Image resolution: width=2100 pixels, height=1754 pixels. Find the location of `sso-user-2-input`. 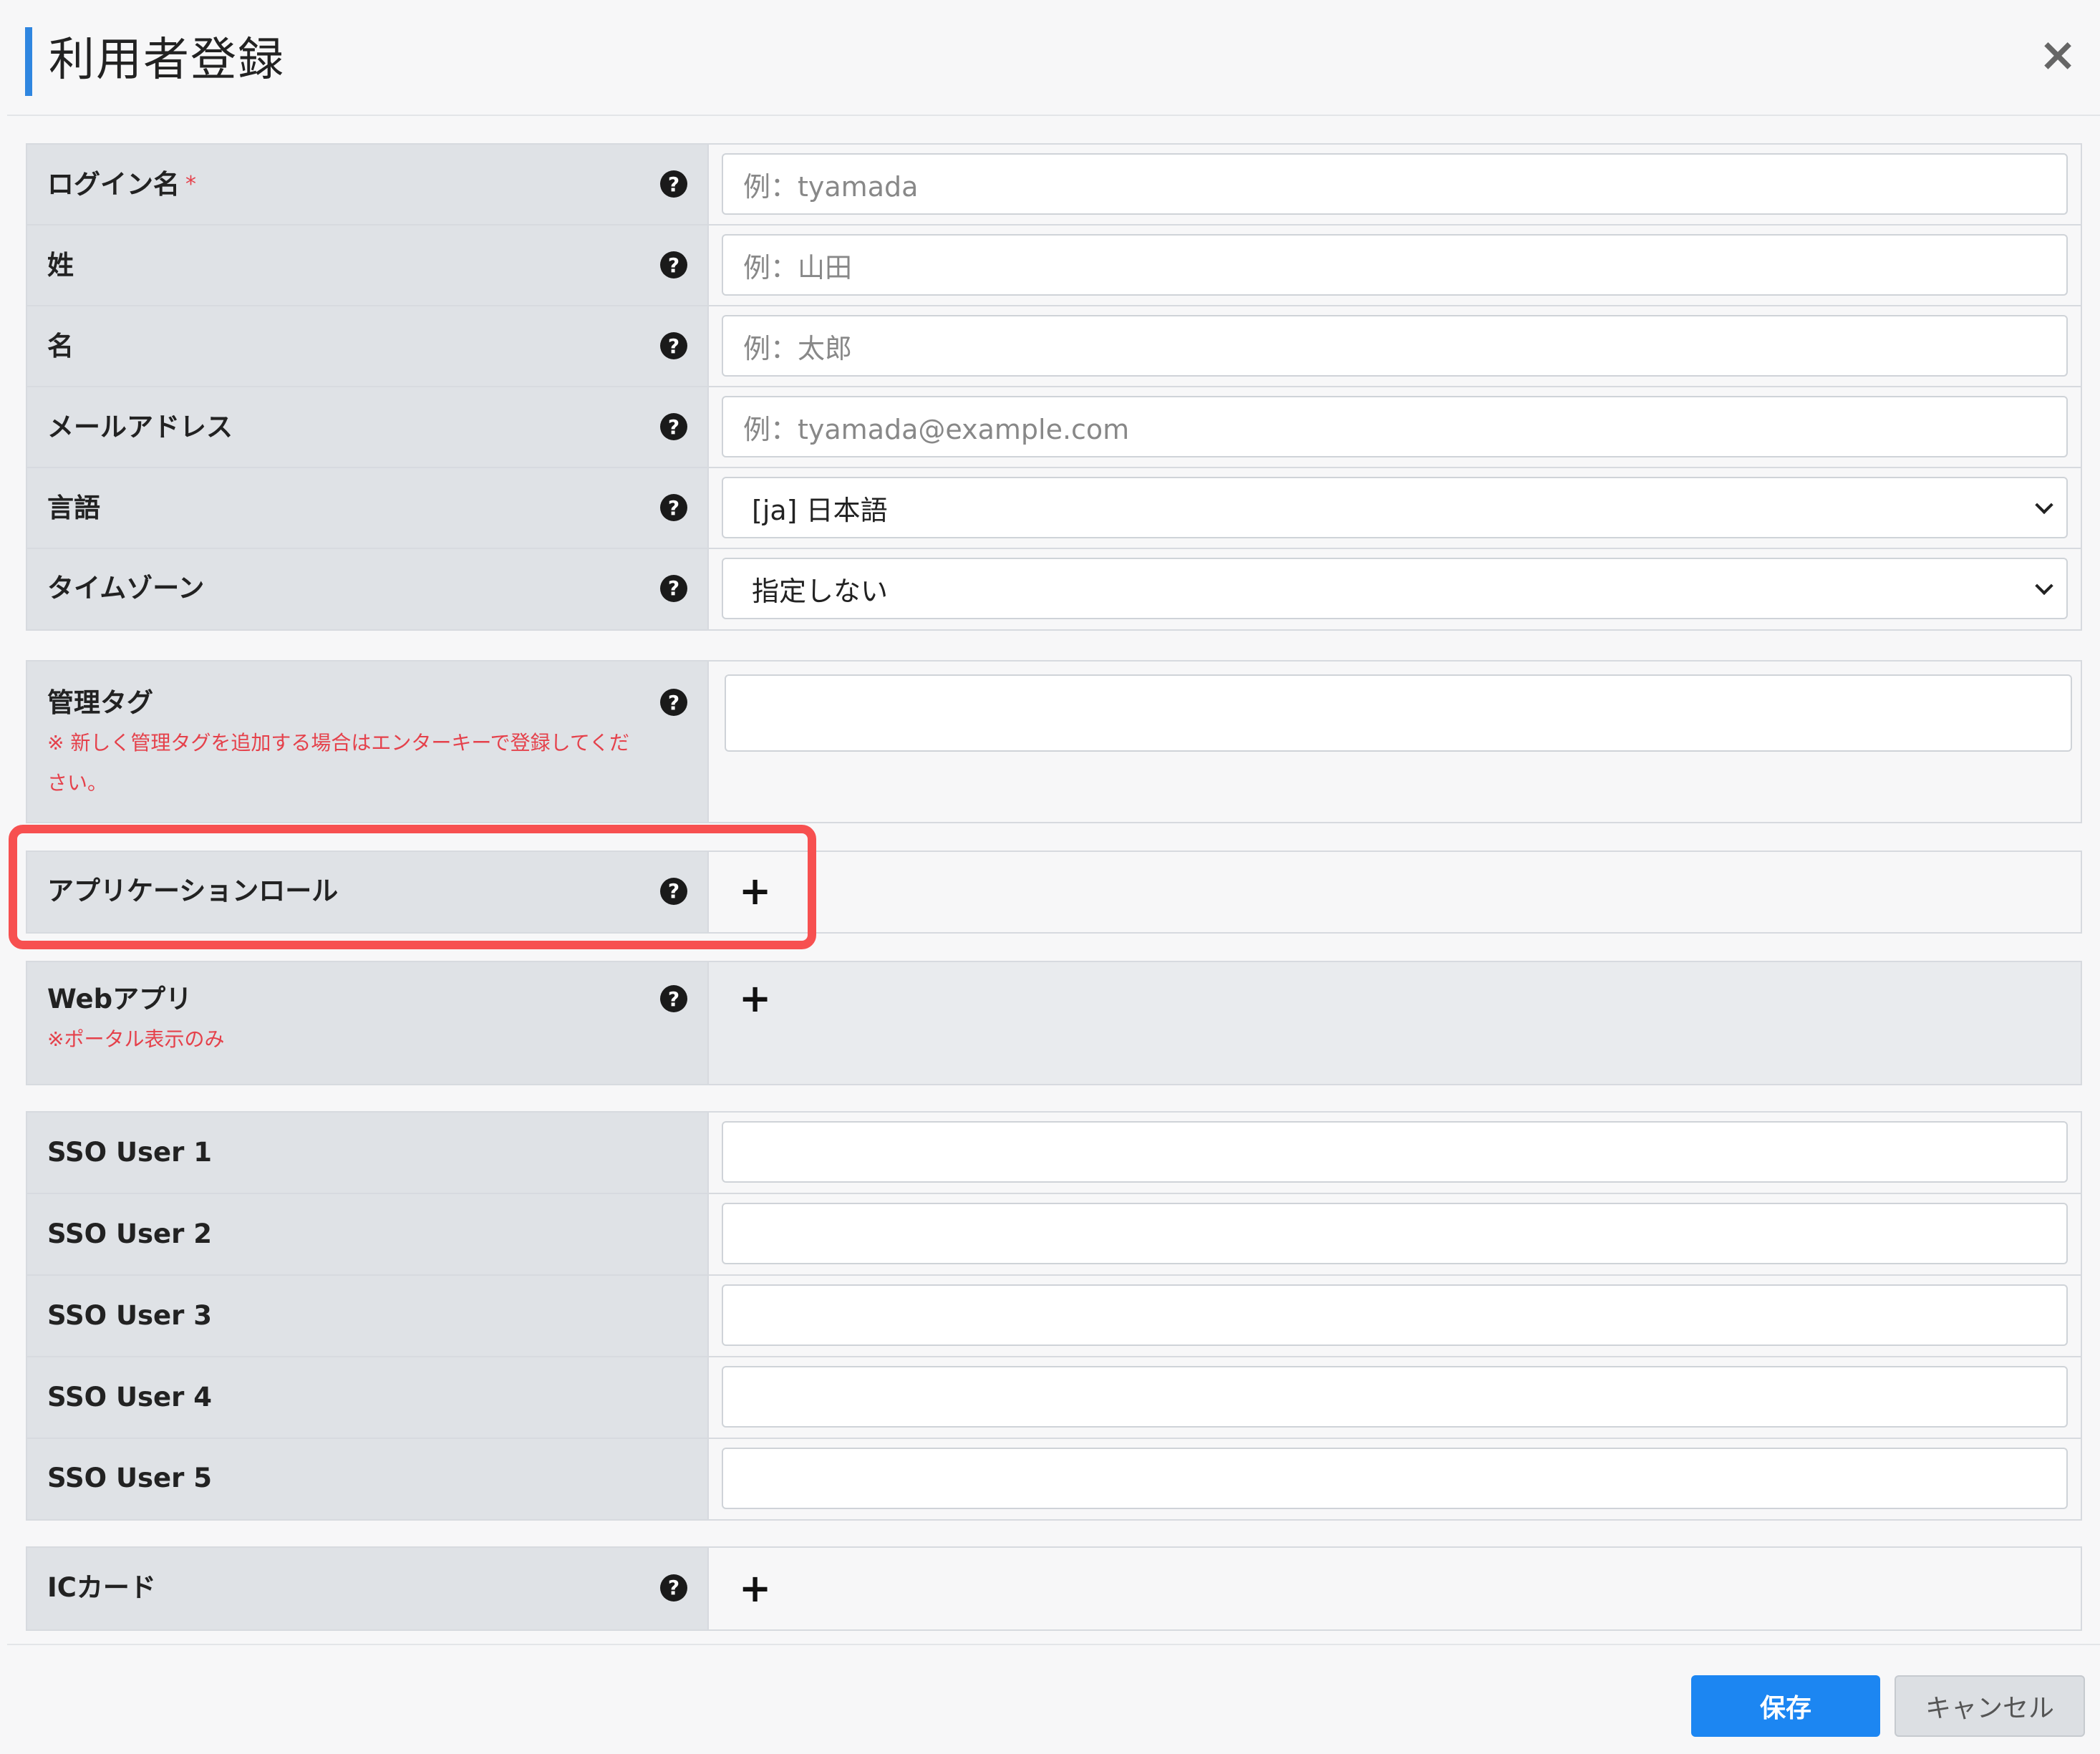

sso-user-2-input is located at coordinates (1395, 1234).